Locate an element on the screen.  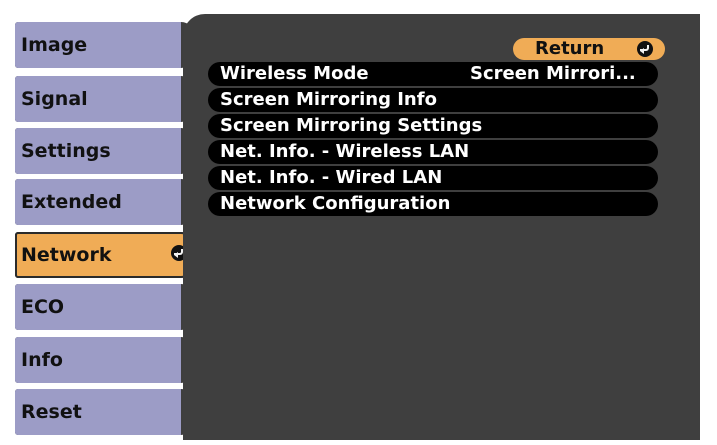
menu-row-net-info-wireless: Net. Info. - Wireless LAN is located at coordinates (433, 152).